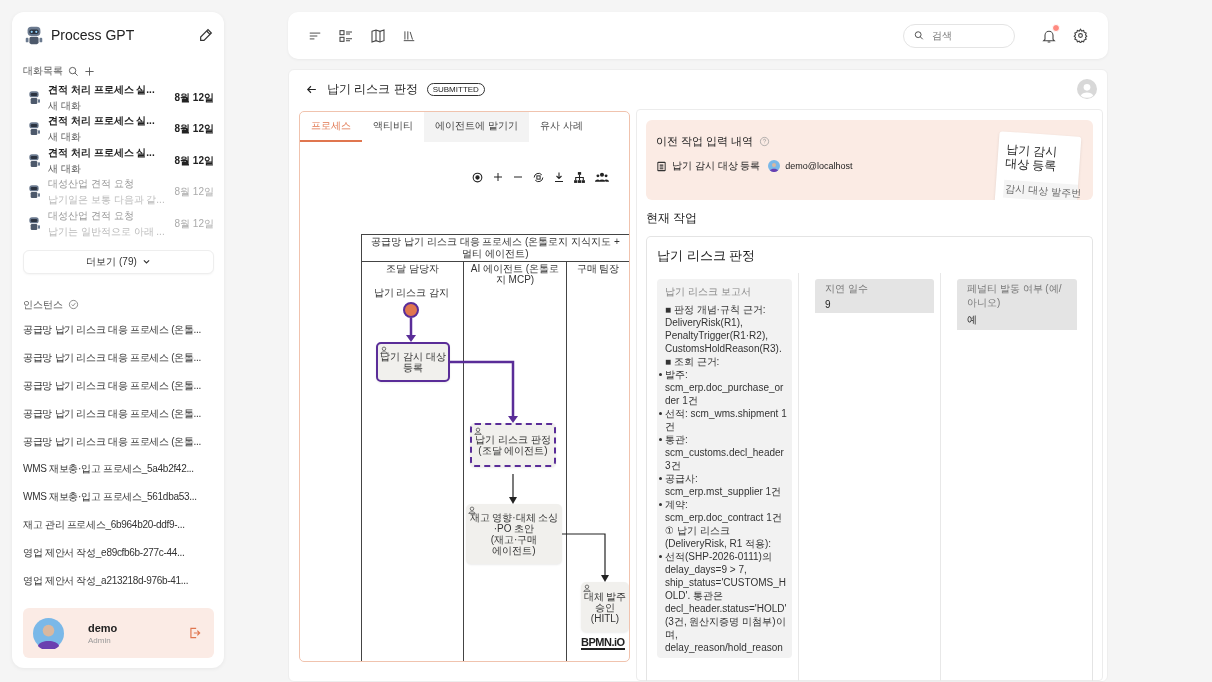 The height and width of the screenshot is (682, 1212). Describe the element at coordinates (43, 71) in the screenshot. I see `section-heading: 대화목록` at that location.